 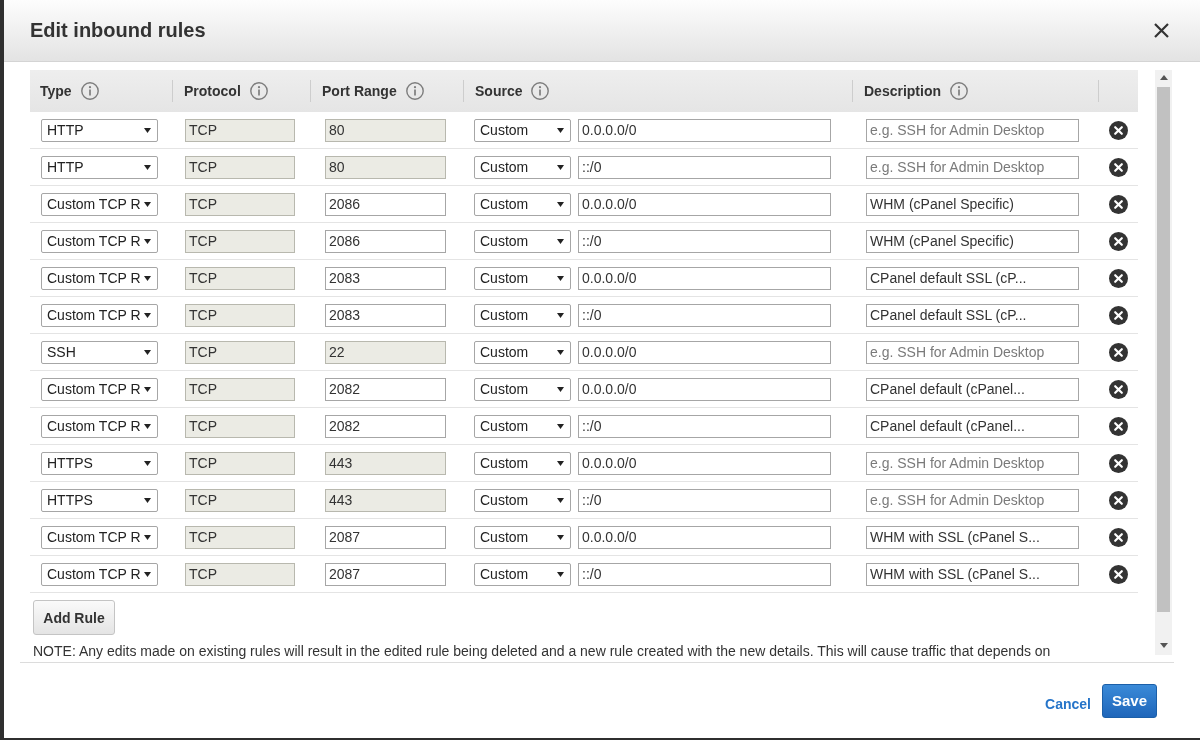 What do you see at coordinates (99, 352) in the screenshot?
I see `type-select: SSH` at bounding box center [99, 352].